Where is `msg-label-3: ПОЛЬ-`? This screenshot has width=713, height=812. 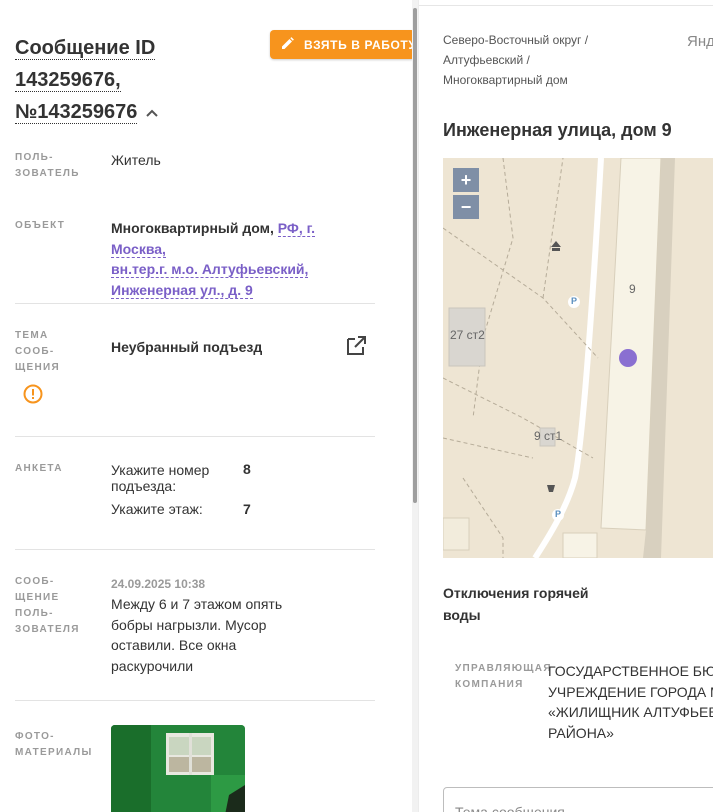 msg-label-3: ПОЛЬ- is located at coordinates (34, 613).